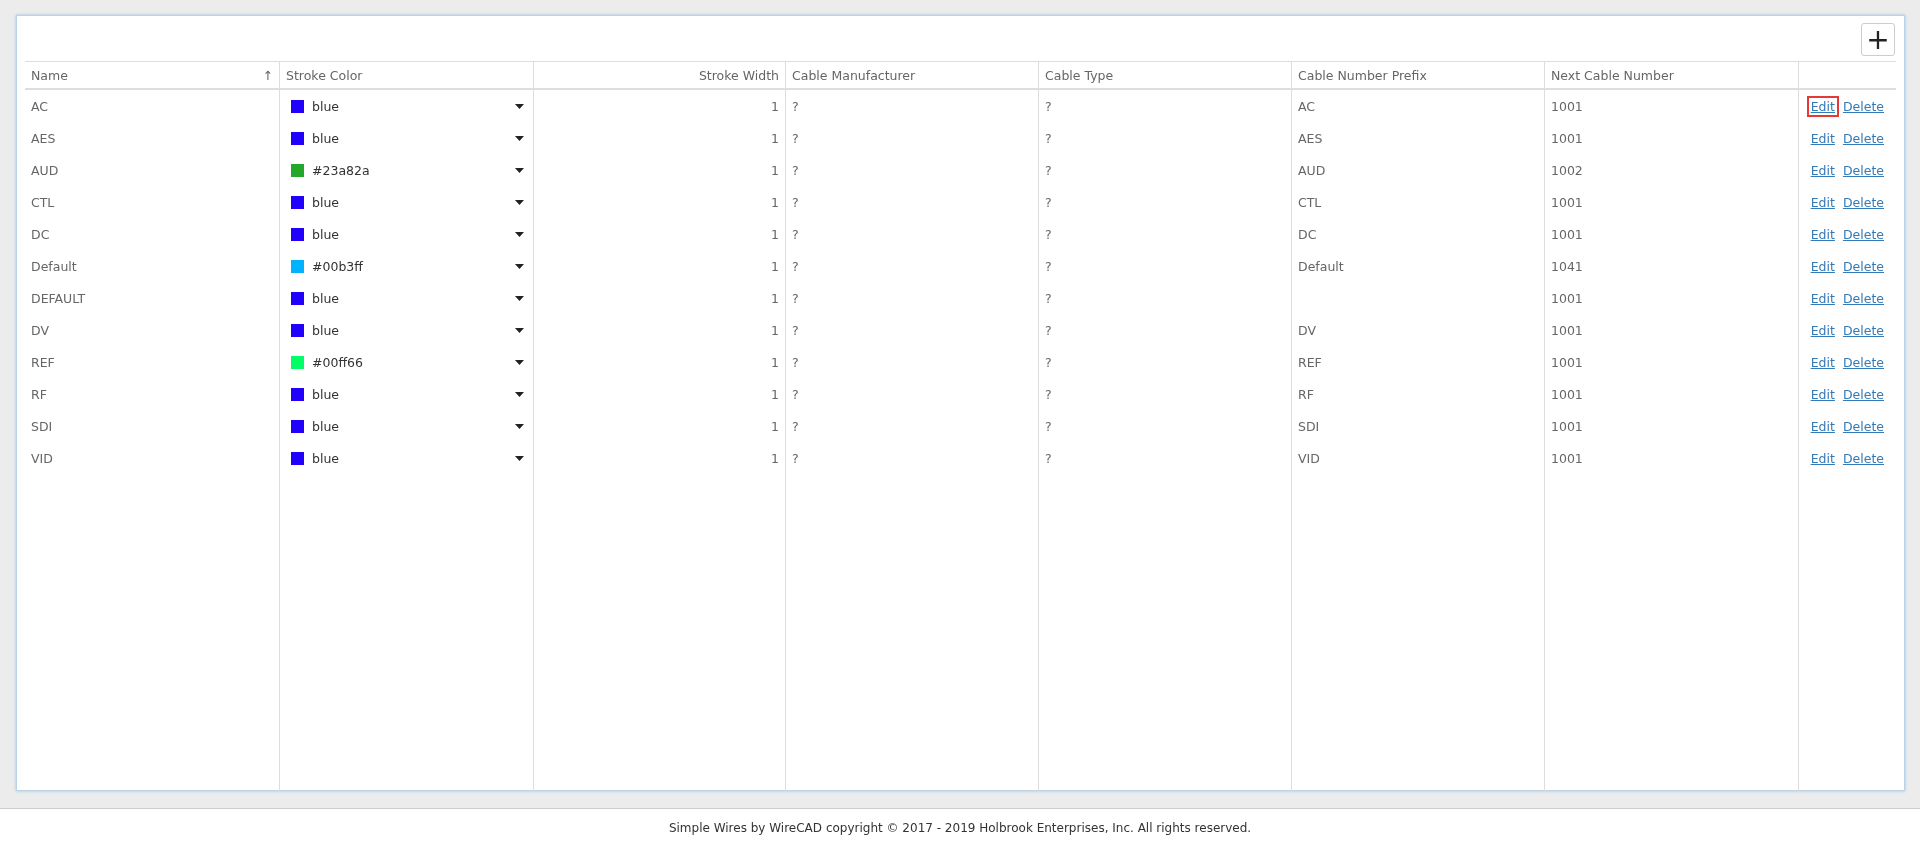 This screenshot has height=846, width=1920. What do you see at coordinates (1418, 76) in the screenshot?
I see `column-header: Cable Number Prefix` at bounding box center [1418, 76].